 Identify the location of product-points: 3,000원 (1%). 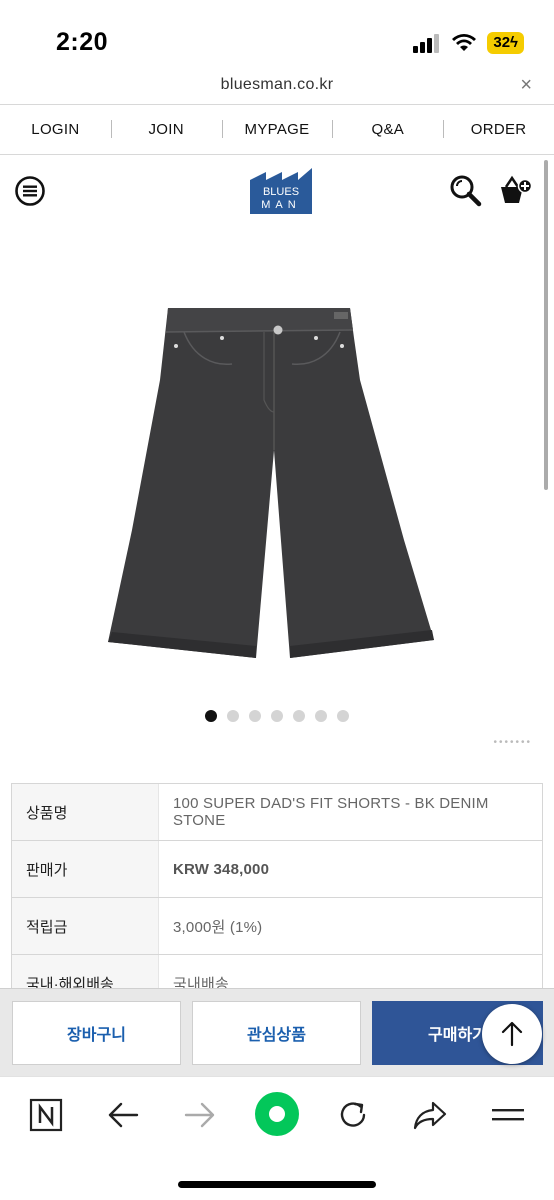
(218, 927).